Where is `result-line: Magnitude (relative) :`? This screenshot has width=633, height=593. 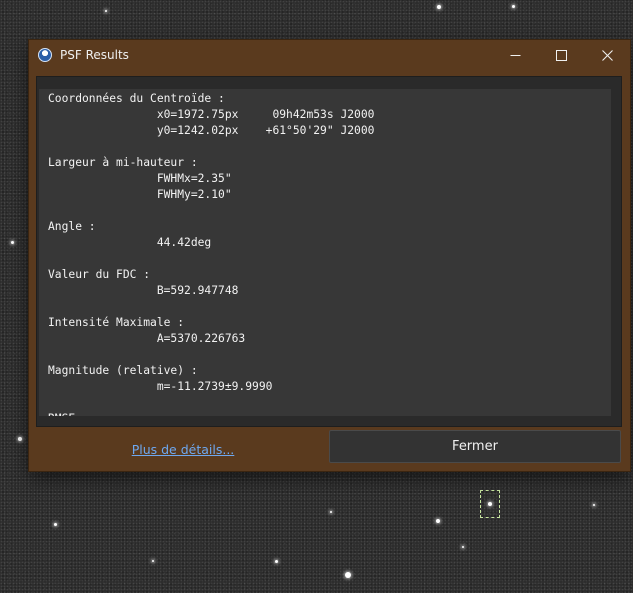
result-line: Magnitude (relative) : is located at coordinates (123, 370).